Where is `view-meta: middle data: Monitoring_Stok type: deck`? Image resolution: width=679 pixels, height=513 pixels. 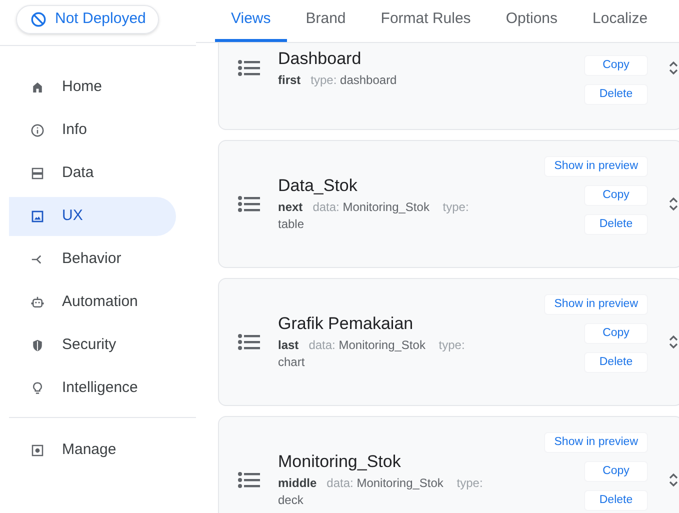 view-meta: middle data: Monitoring_Stok type: deck is located at coordinates (380, 492).